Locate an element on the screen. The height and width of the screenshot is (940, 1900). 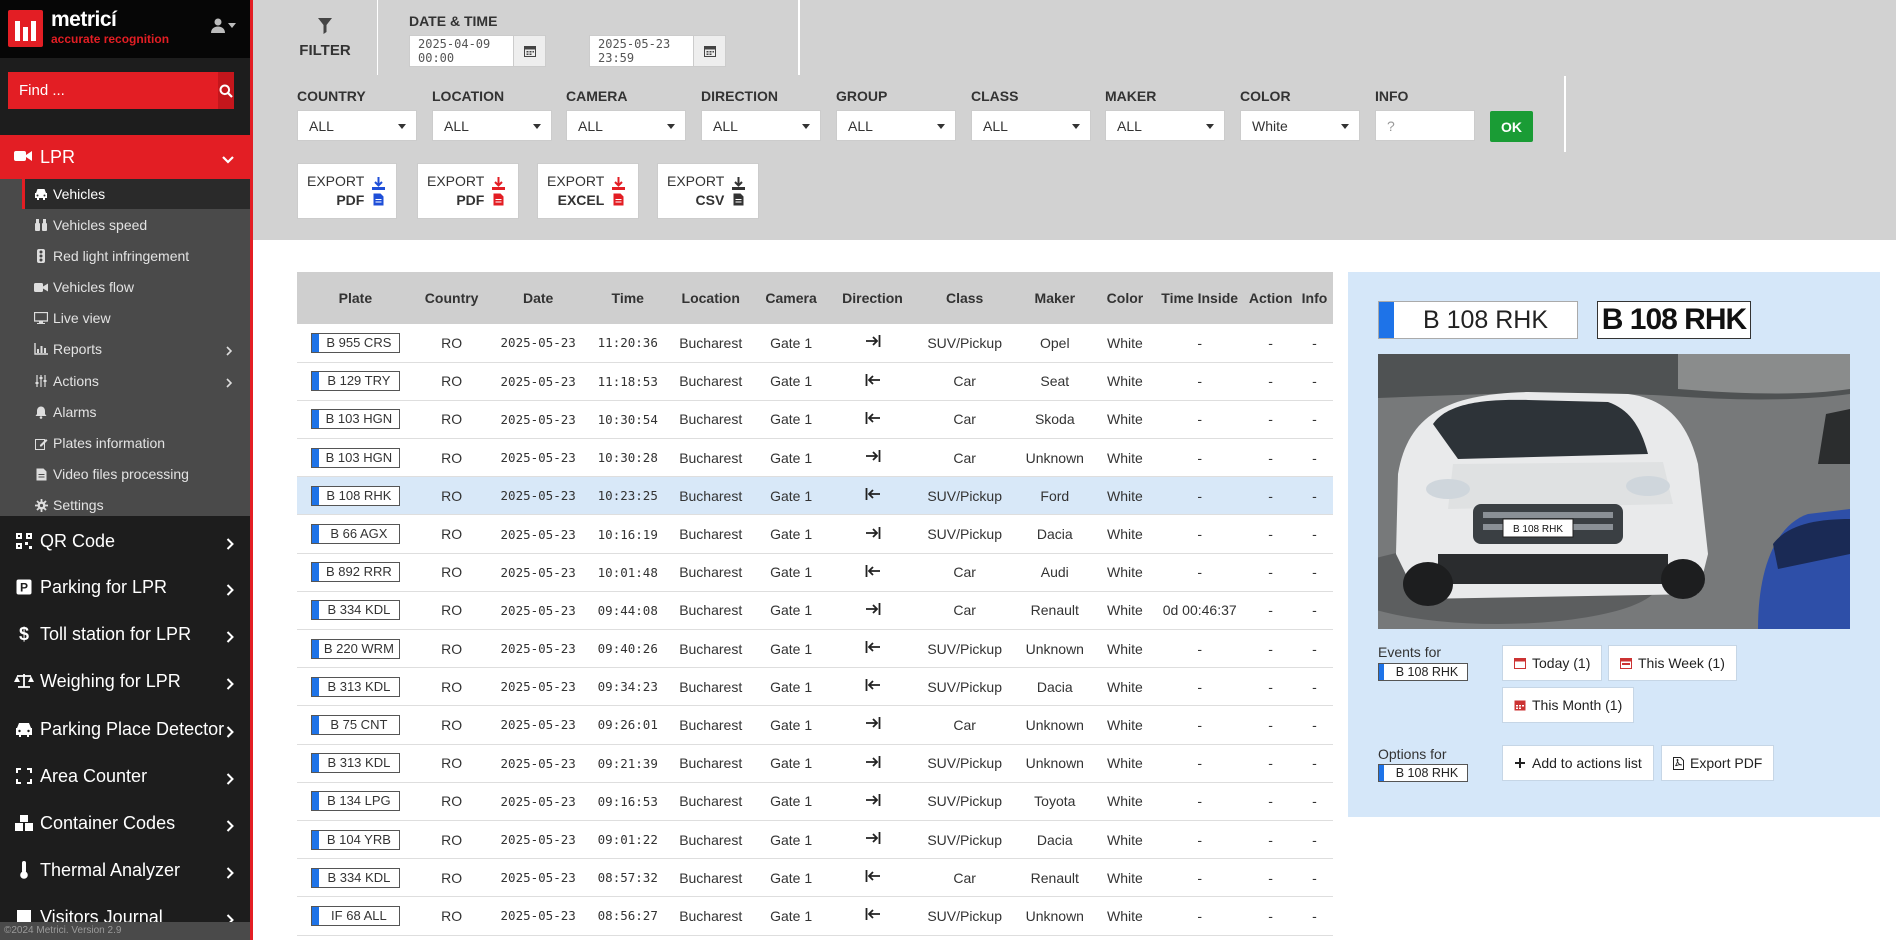
vehicle-photo: B 108 RHK is located at coordinates (1614, 491).